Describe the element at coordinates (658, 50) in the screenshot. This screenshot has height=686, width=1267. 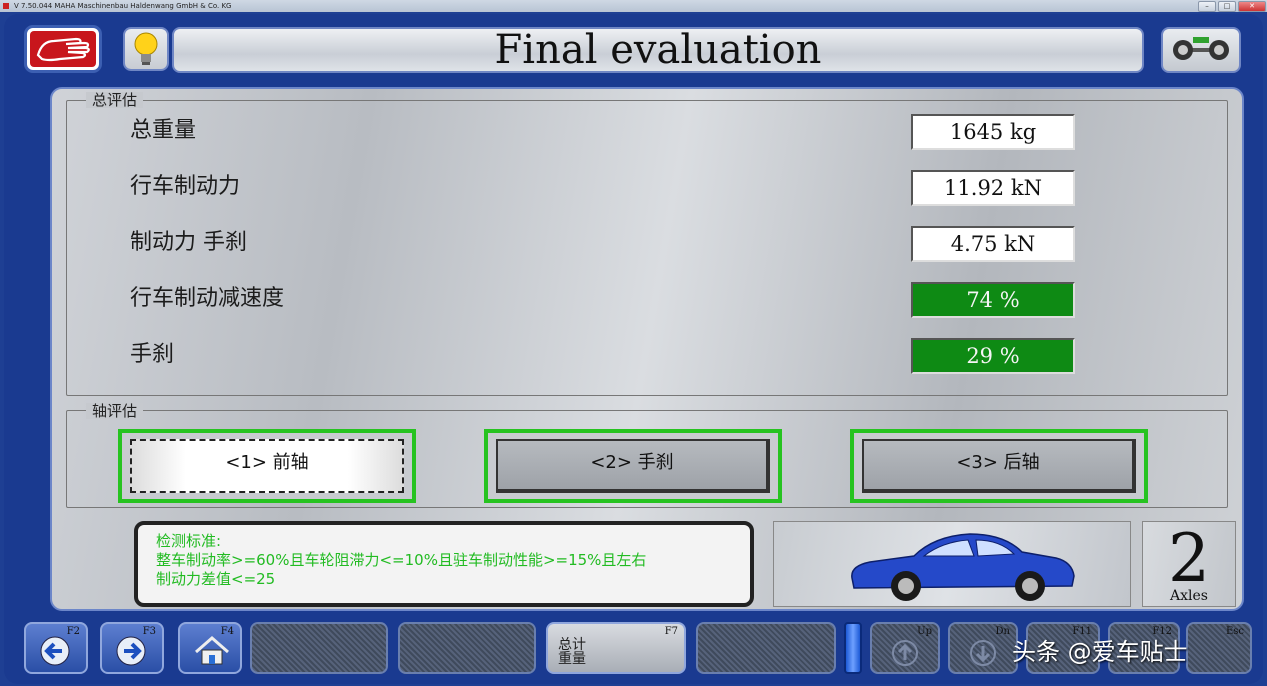
I see `page-title: Final evaluation` at that location.